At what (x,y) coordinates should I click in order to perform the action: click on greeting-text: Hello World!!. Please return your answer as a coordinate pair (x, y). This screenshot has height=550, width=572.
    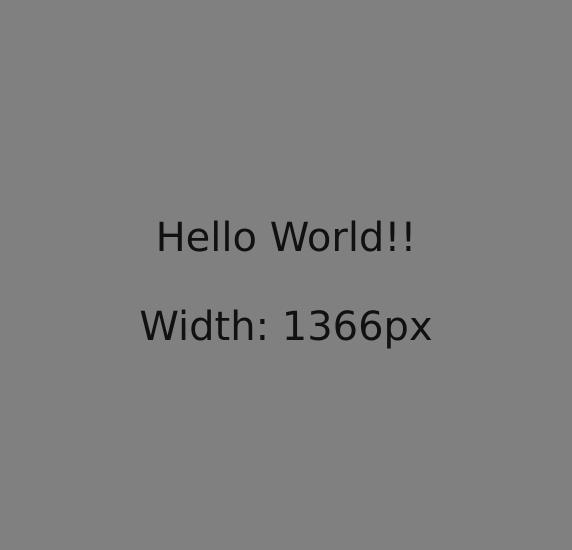
    Looking at the image, I should click on (286, 238).